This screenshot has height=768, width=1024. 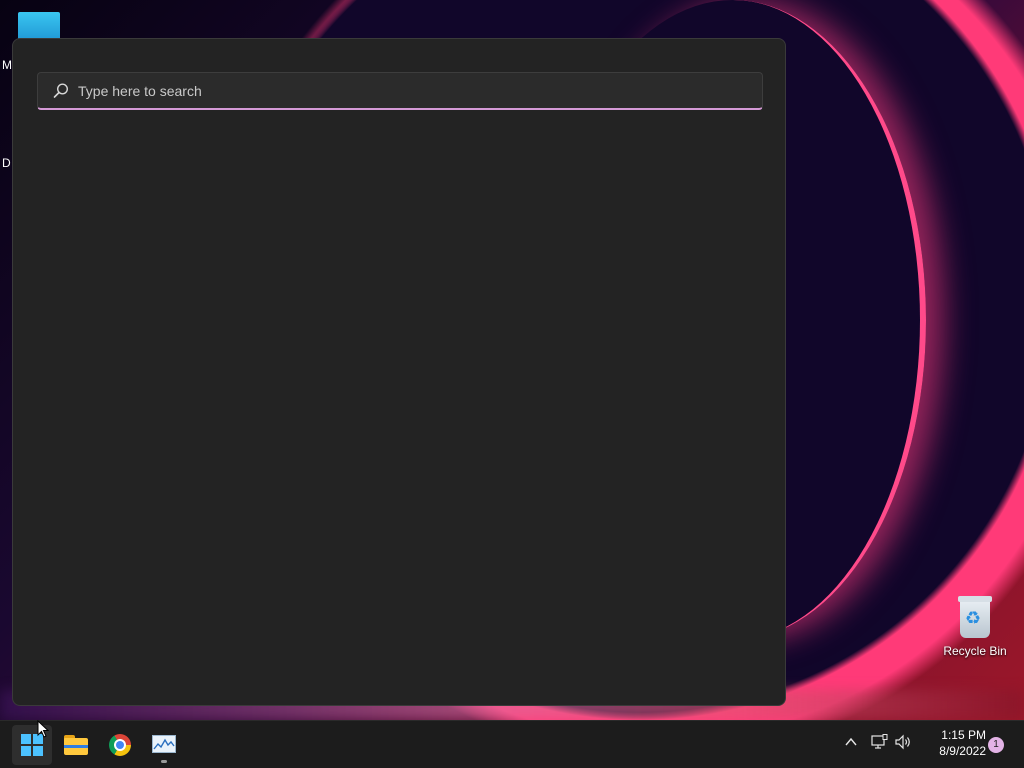 I want to click on volume-icon, so click(x=903, y=742).